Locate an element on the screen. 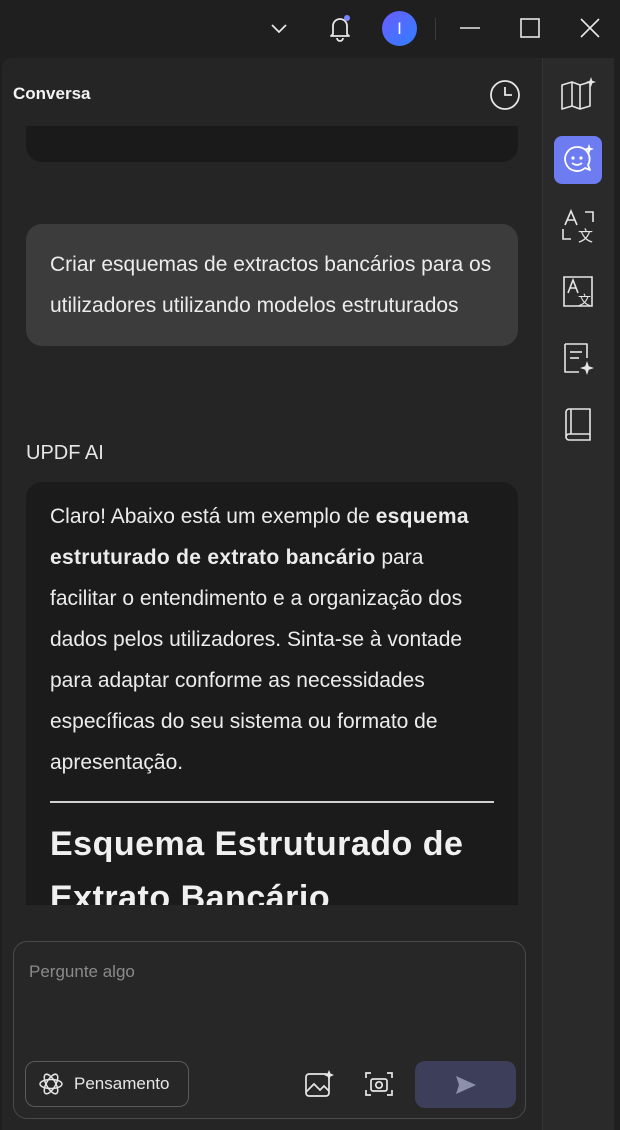  translate-alt-icon: 文 is located at coordinates (578, 292).